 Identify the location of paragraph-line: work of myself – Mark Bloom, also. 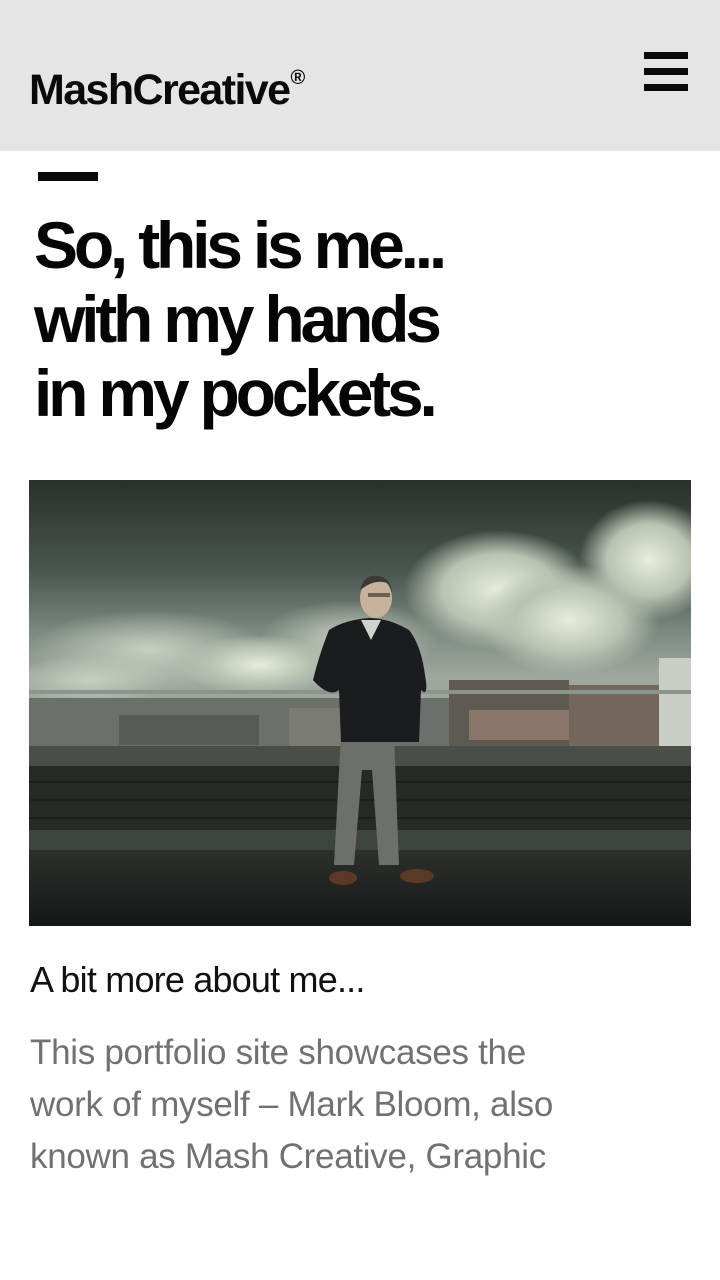
(292, 1104).